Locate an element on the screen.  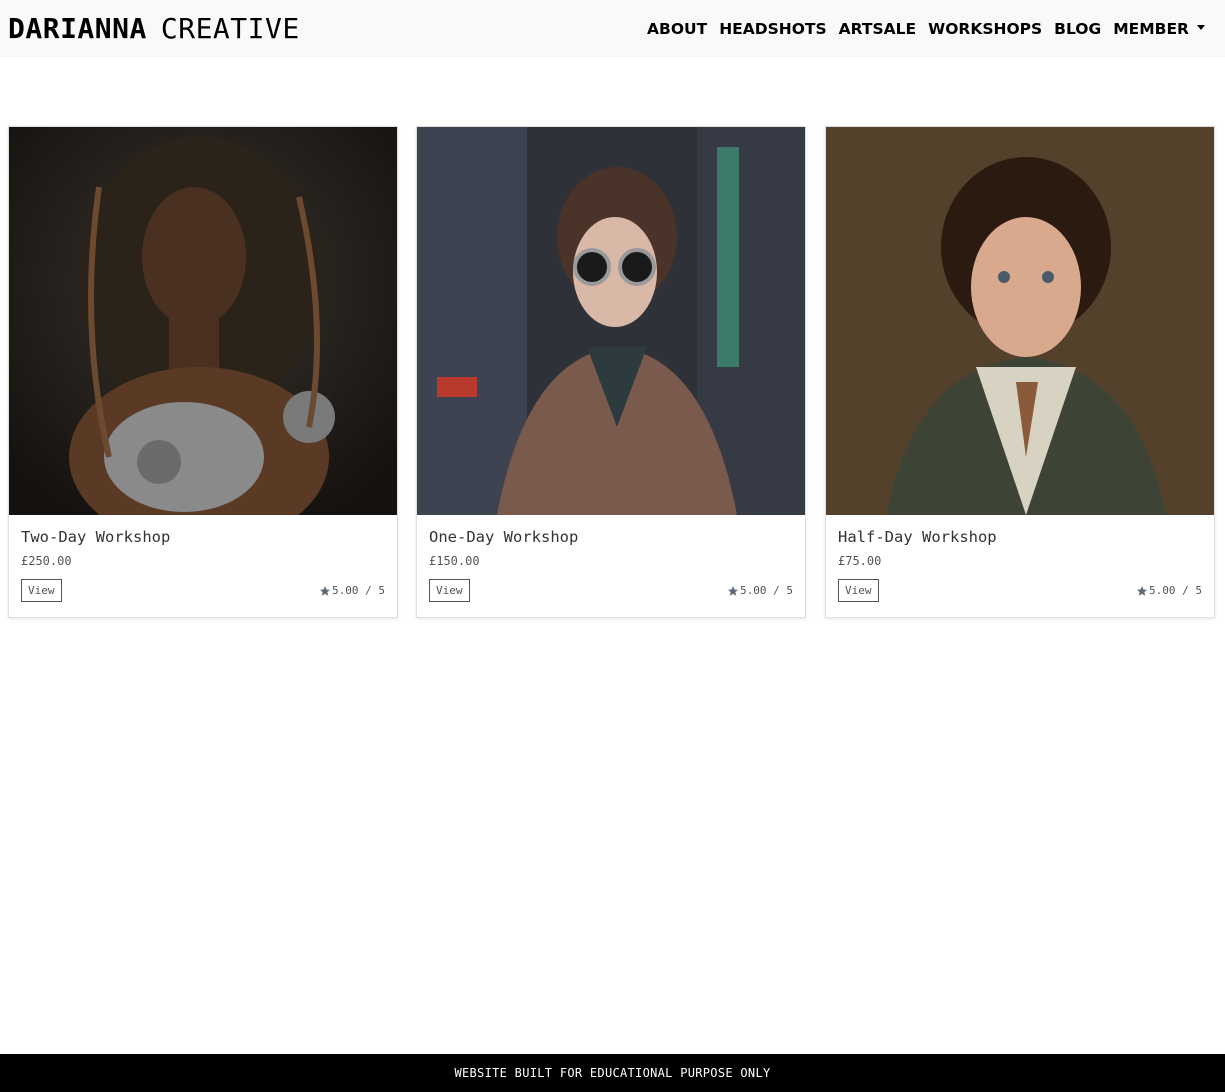
nav-link-headshots: HEADSHOTS is located at coordinates (772, 29).